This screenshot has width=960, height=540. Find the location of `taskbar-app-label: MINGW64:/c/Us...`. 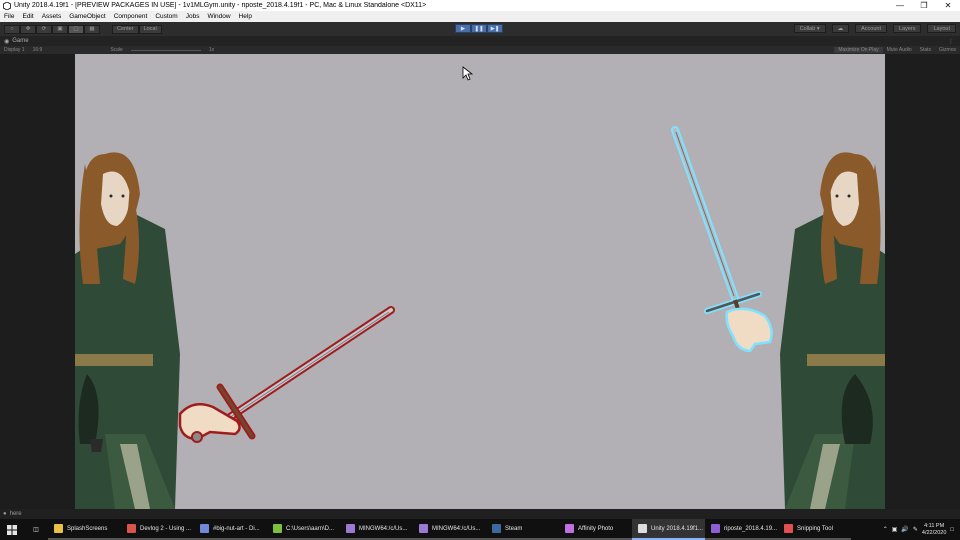

taskbar-app-label: MINGW64:/c/Us... is located at coordinates (456, 528).